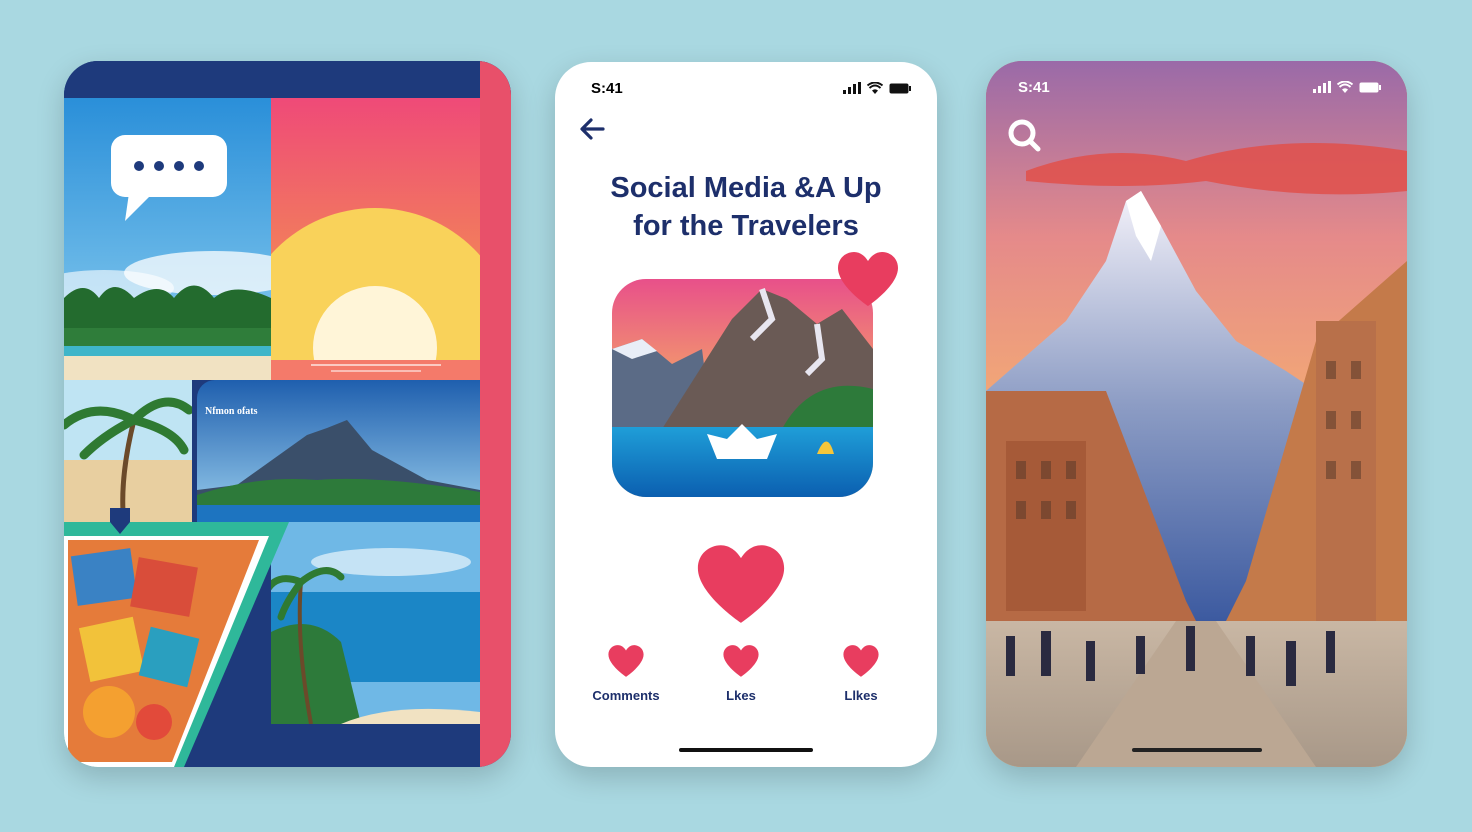 This screenshot has height=832, width=1472. I want to click on pin-marker-icon, so click(120, 521).